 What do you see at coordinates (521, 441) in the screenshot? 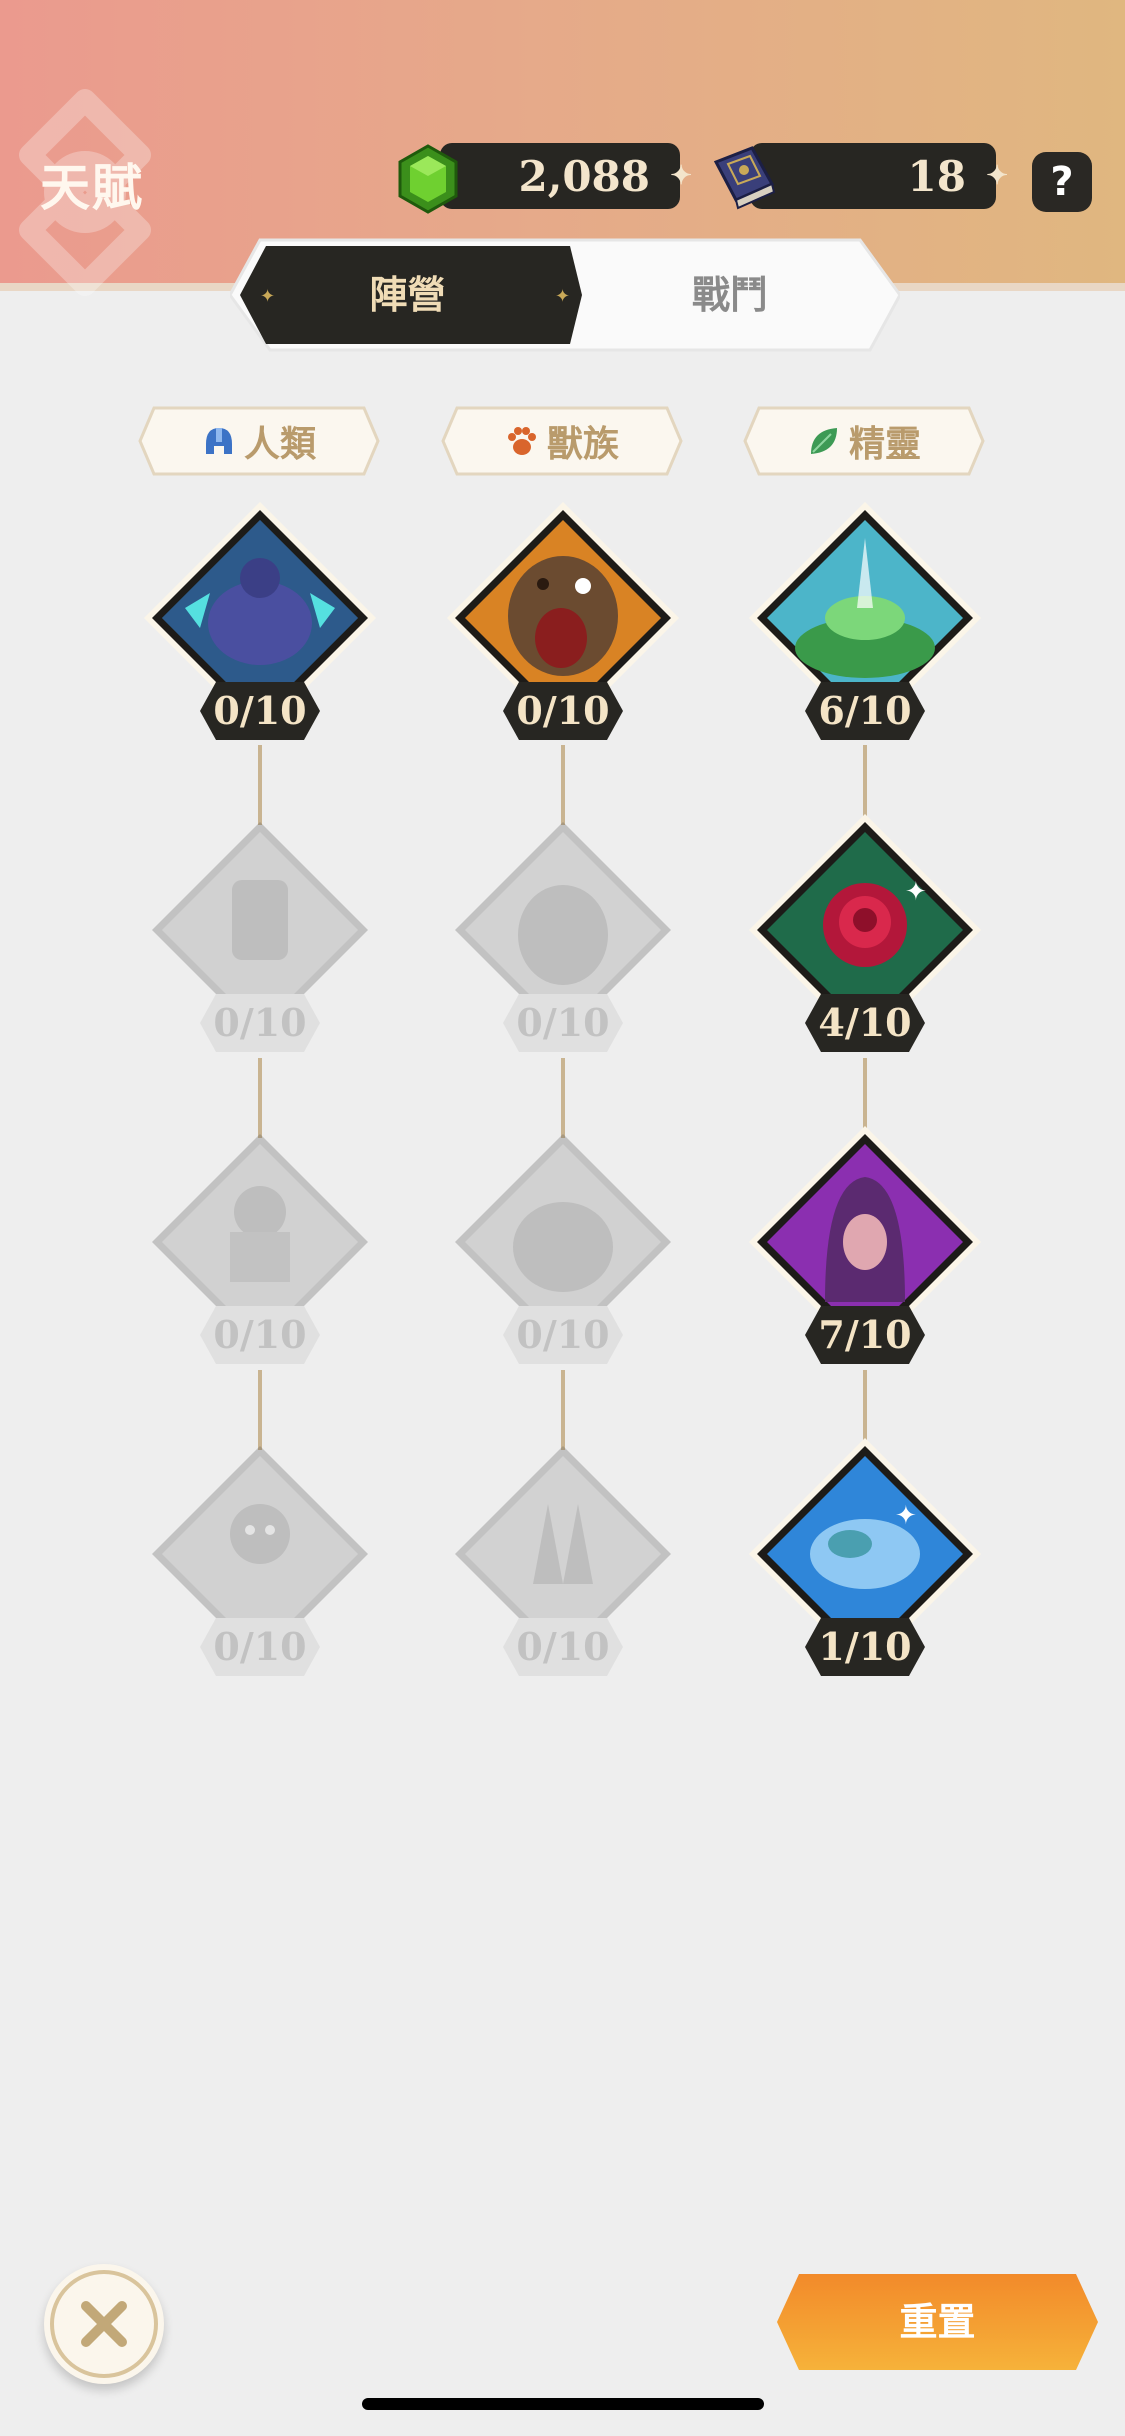
I see `paw-icon` at bounding box center [521, 441].